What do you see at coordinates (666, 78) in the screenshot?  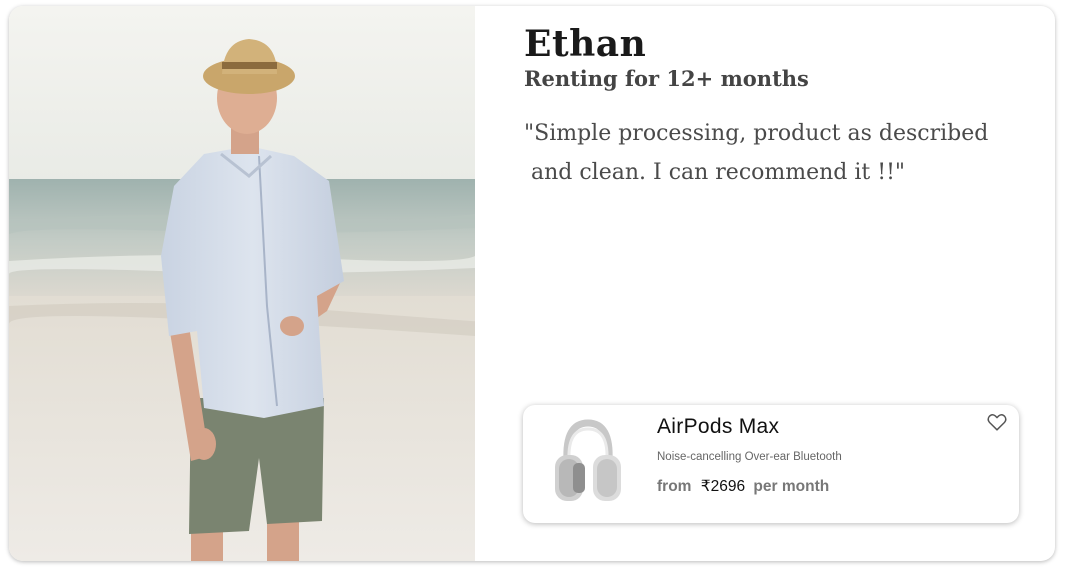 I see `rental-duration: Renting for 12+ months` at bounding box center [666, 78].